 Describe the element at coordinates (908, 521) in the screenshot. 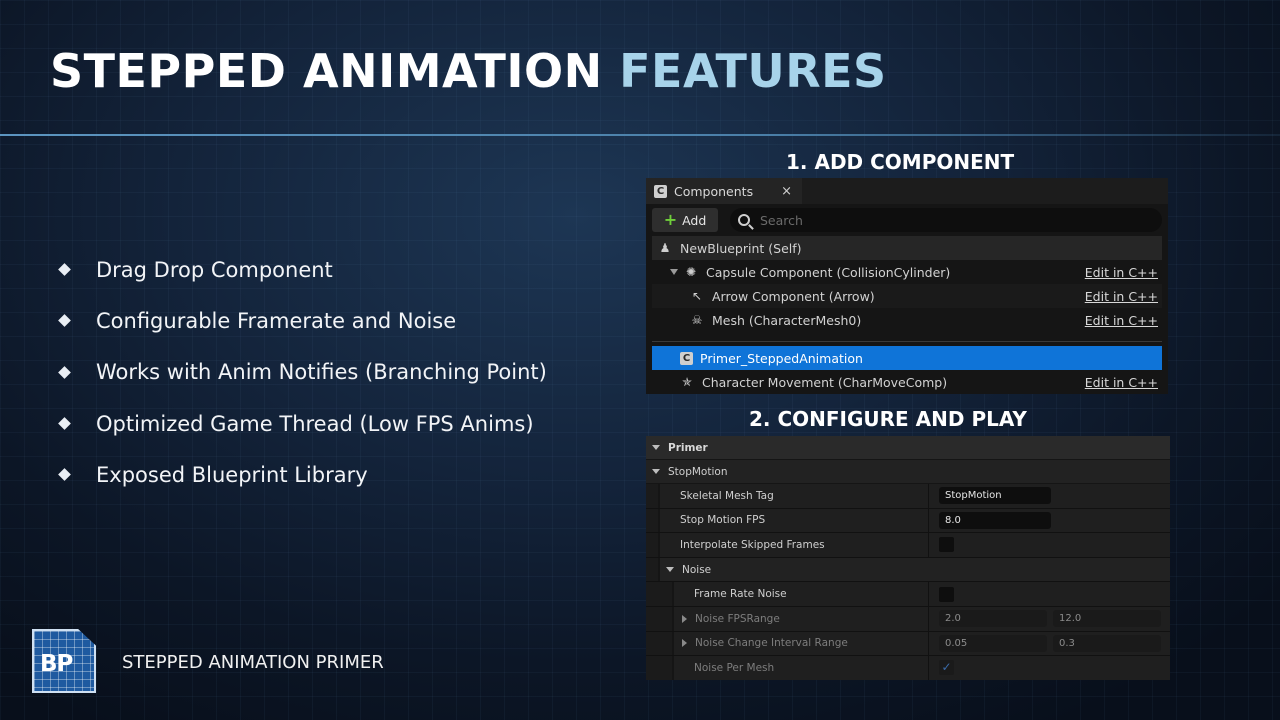

I see `property-stop-motion-fps: Stop Motion FPS 8.0` at that location.